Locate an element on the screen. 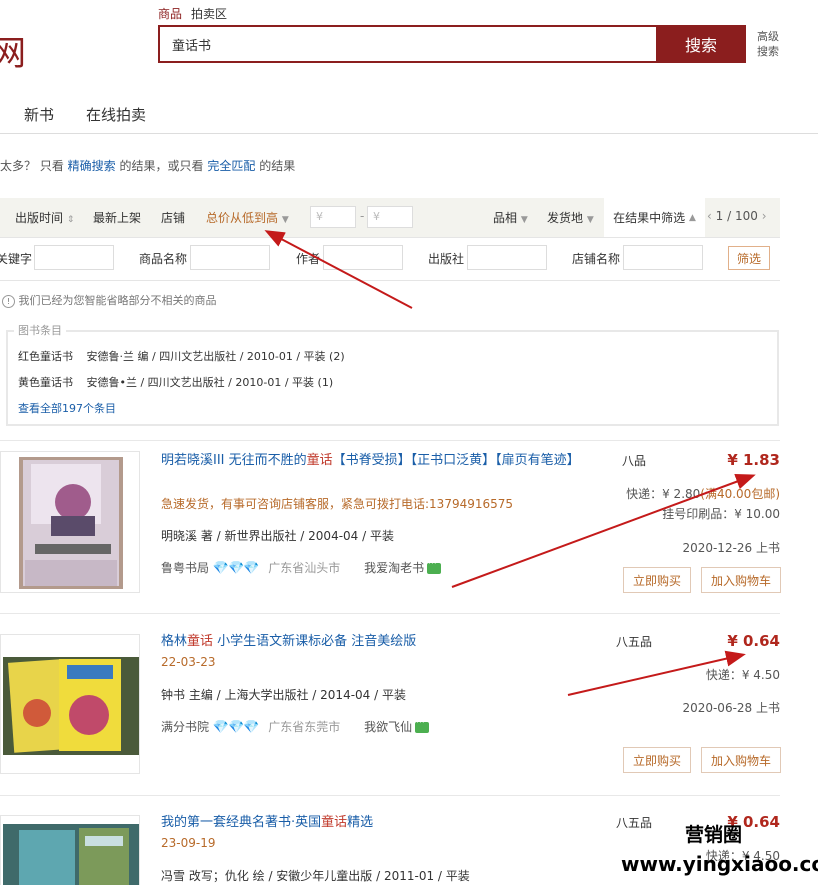  search-box is located at coordinates (407, 44).